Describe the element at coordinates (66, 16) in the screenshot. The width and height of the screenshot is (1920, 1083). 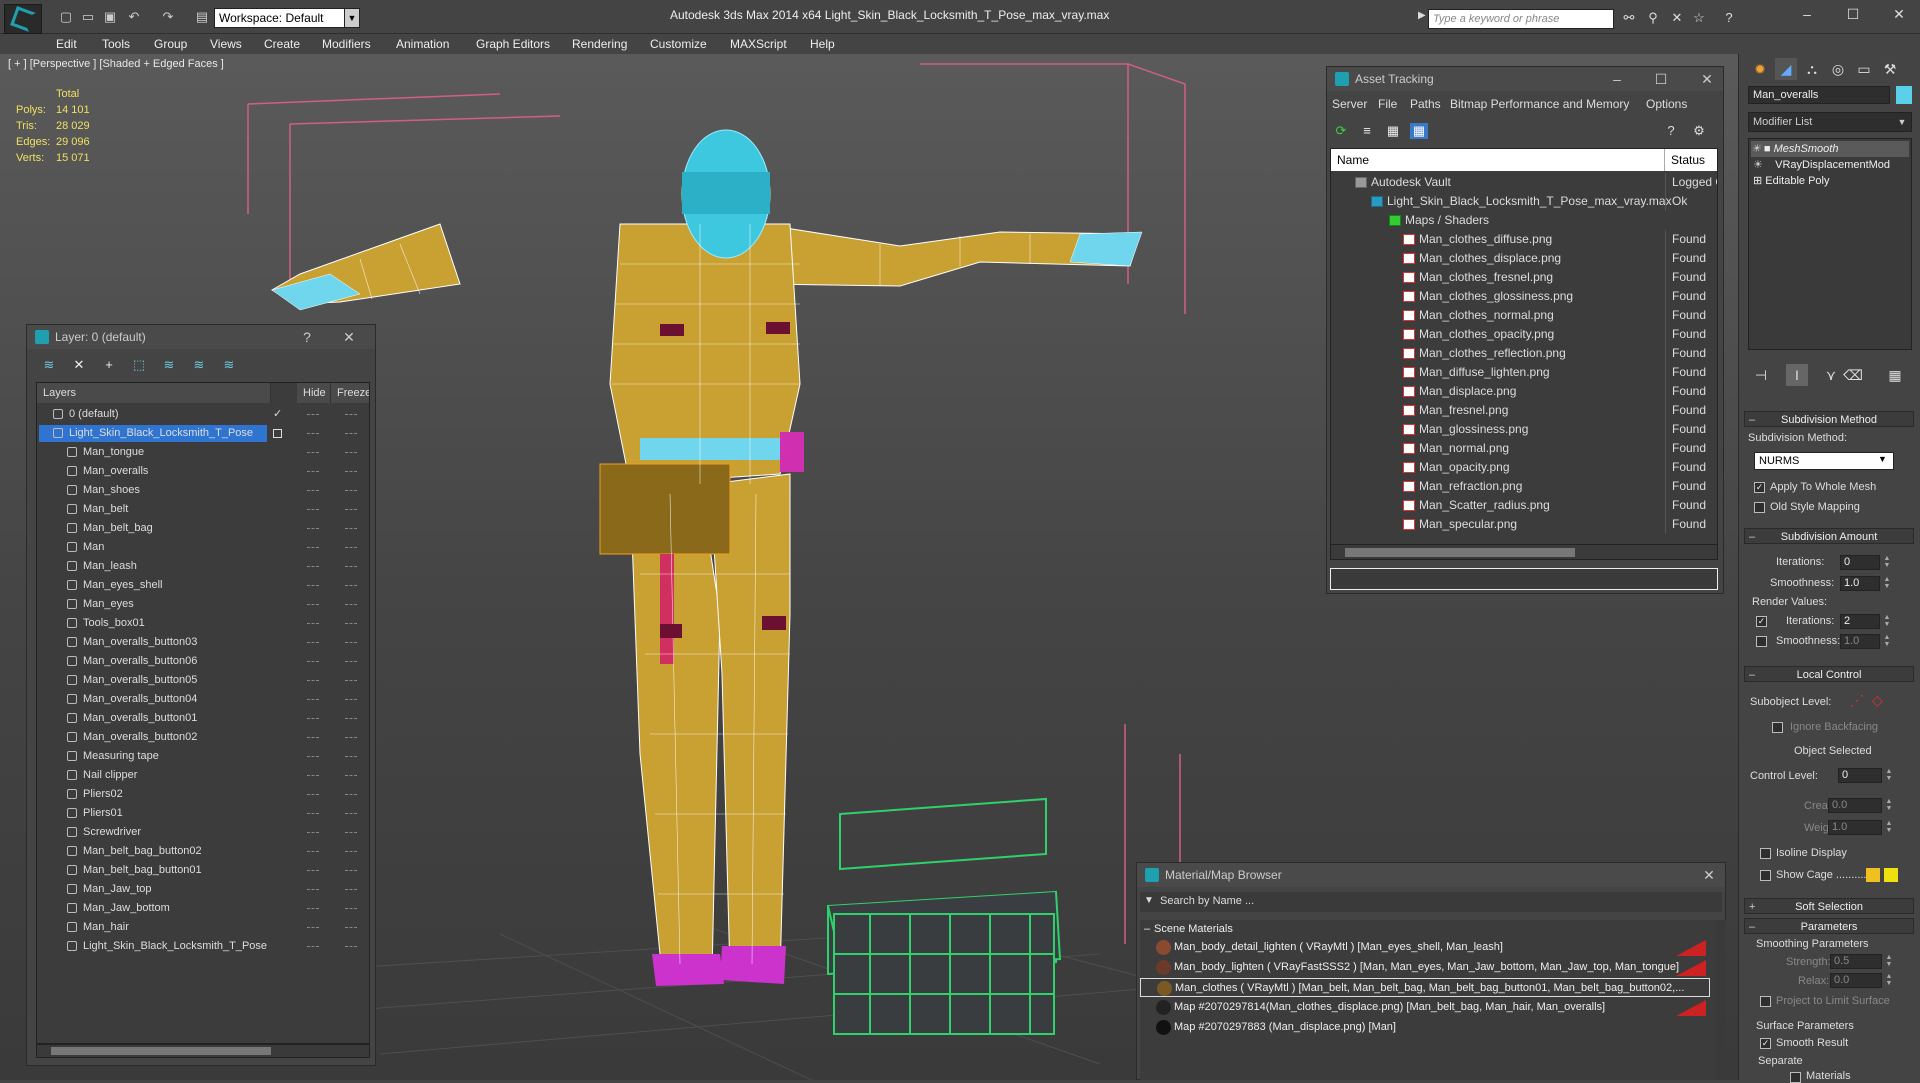
I see `new-file-icon: ▢` at that location.